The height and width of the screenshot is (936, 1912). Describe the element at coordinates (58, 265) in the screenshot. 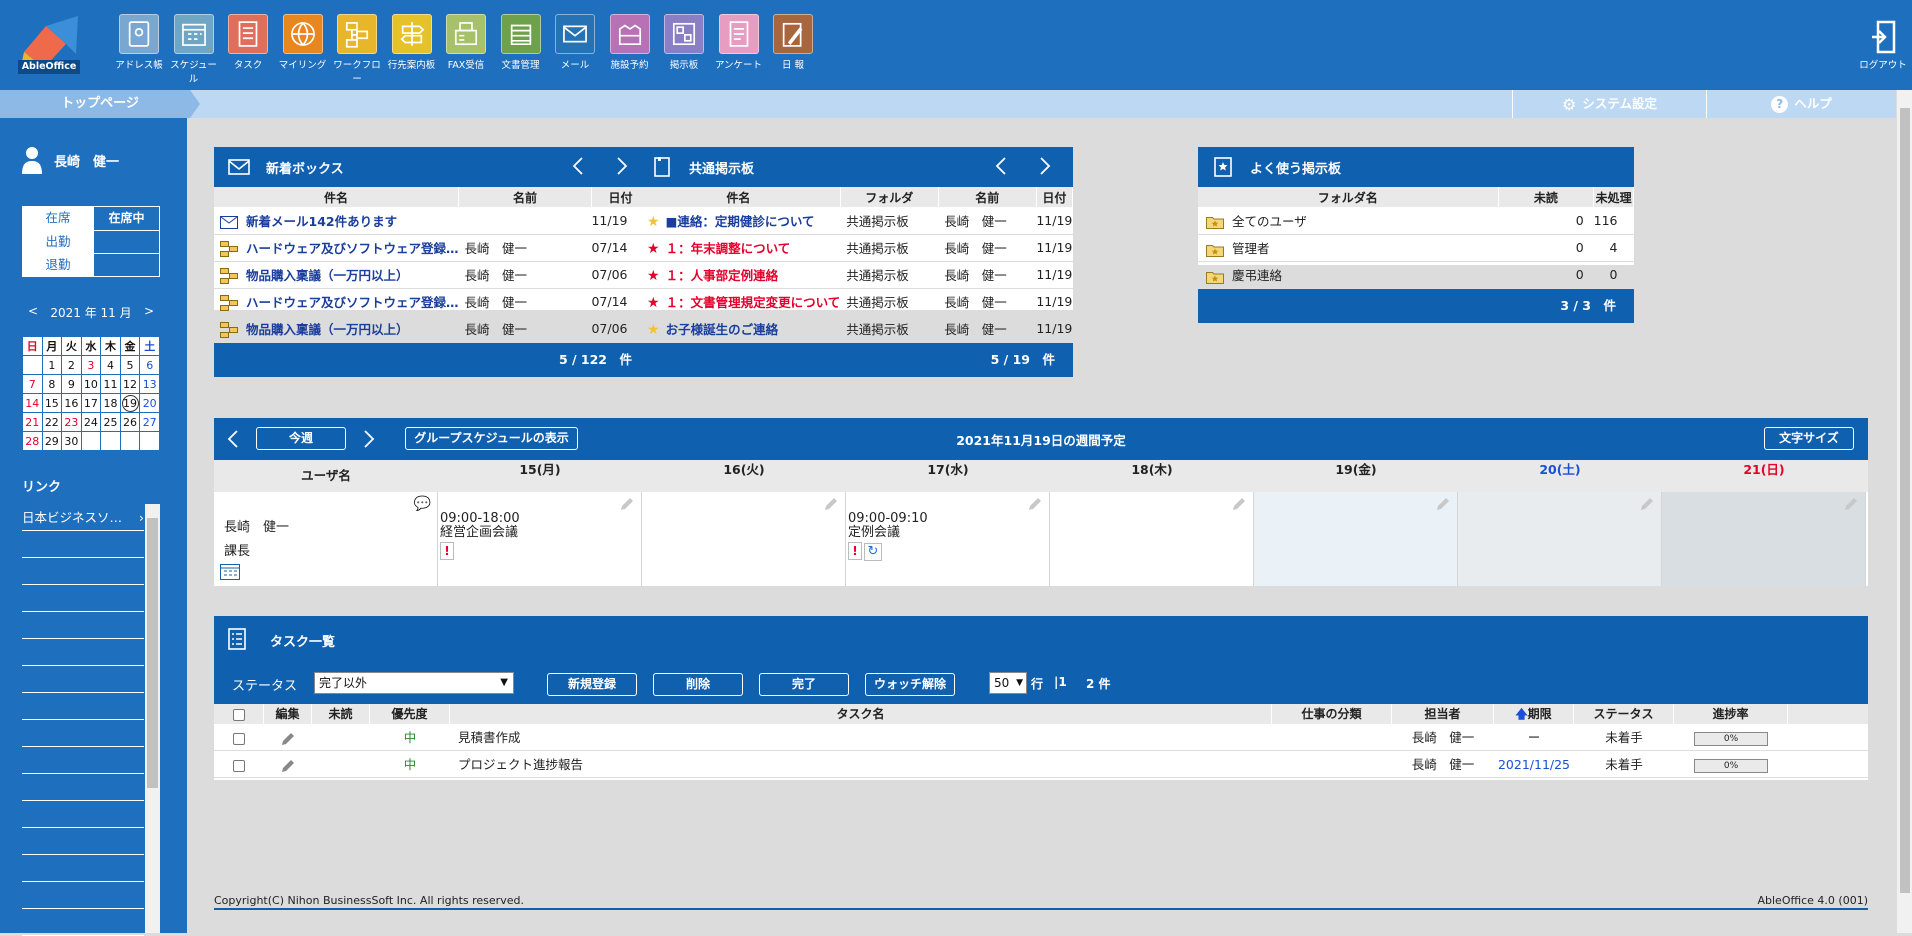

I see `clock-out-label: 退勤` at that location.